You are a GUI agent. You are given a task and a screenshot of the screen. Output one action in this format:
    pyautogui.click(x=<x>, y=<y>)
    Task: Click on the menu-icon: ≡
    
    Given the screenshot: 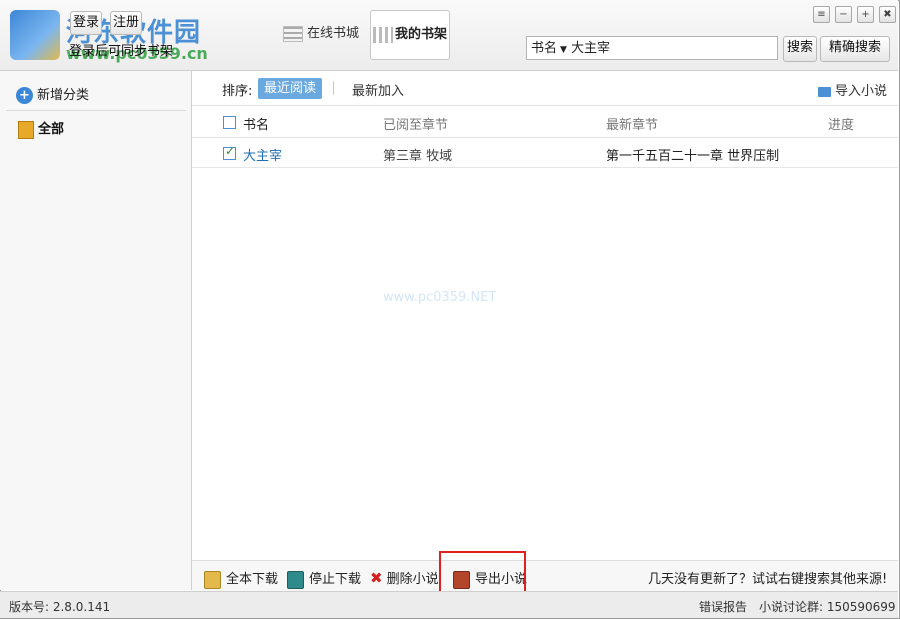 What is the action you would take?
    pyautogui.click(x=821, y=14)
    